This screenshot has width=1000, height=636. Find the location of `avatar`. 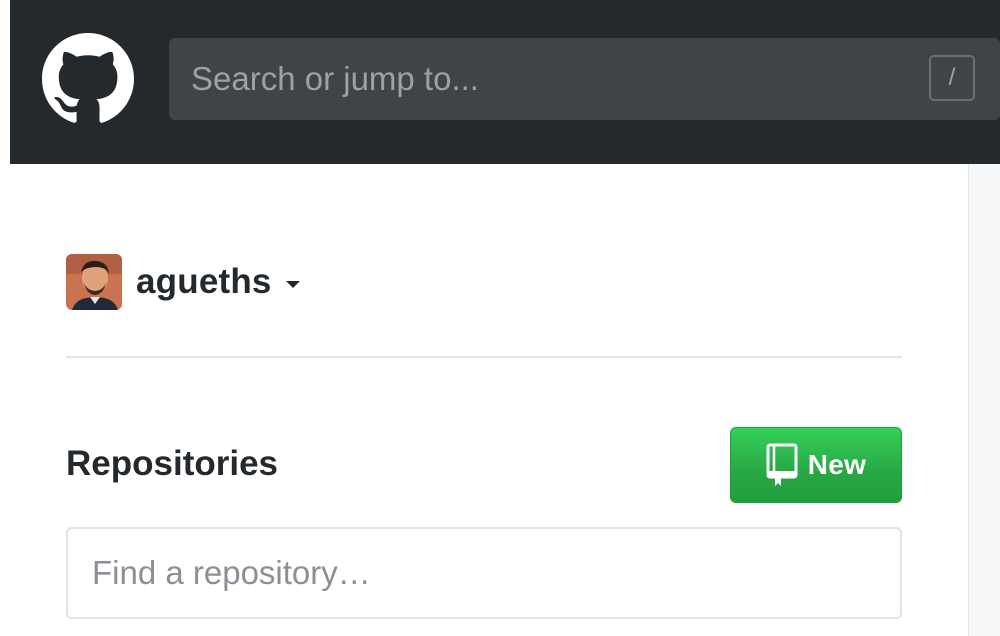

avatar is located at coordinates (94, 282).